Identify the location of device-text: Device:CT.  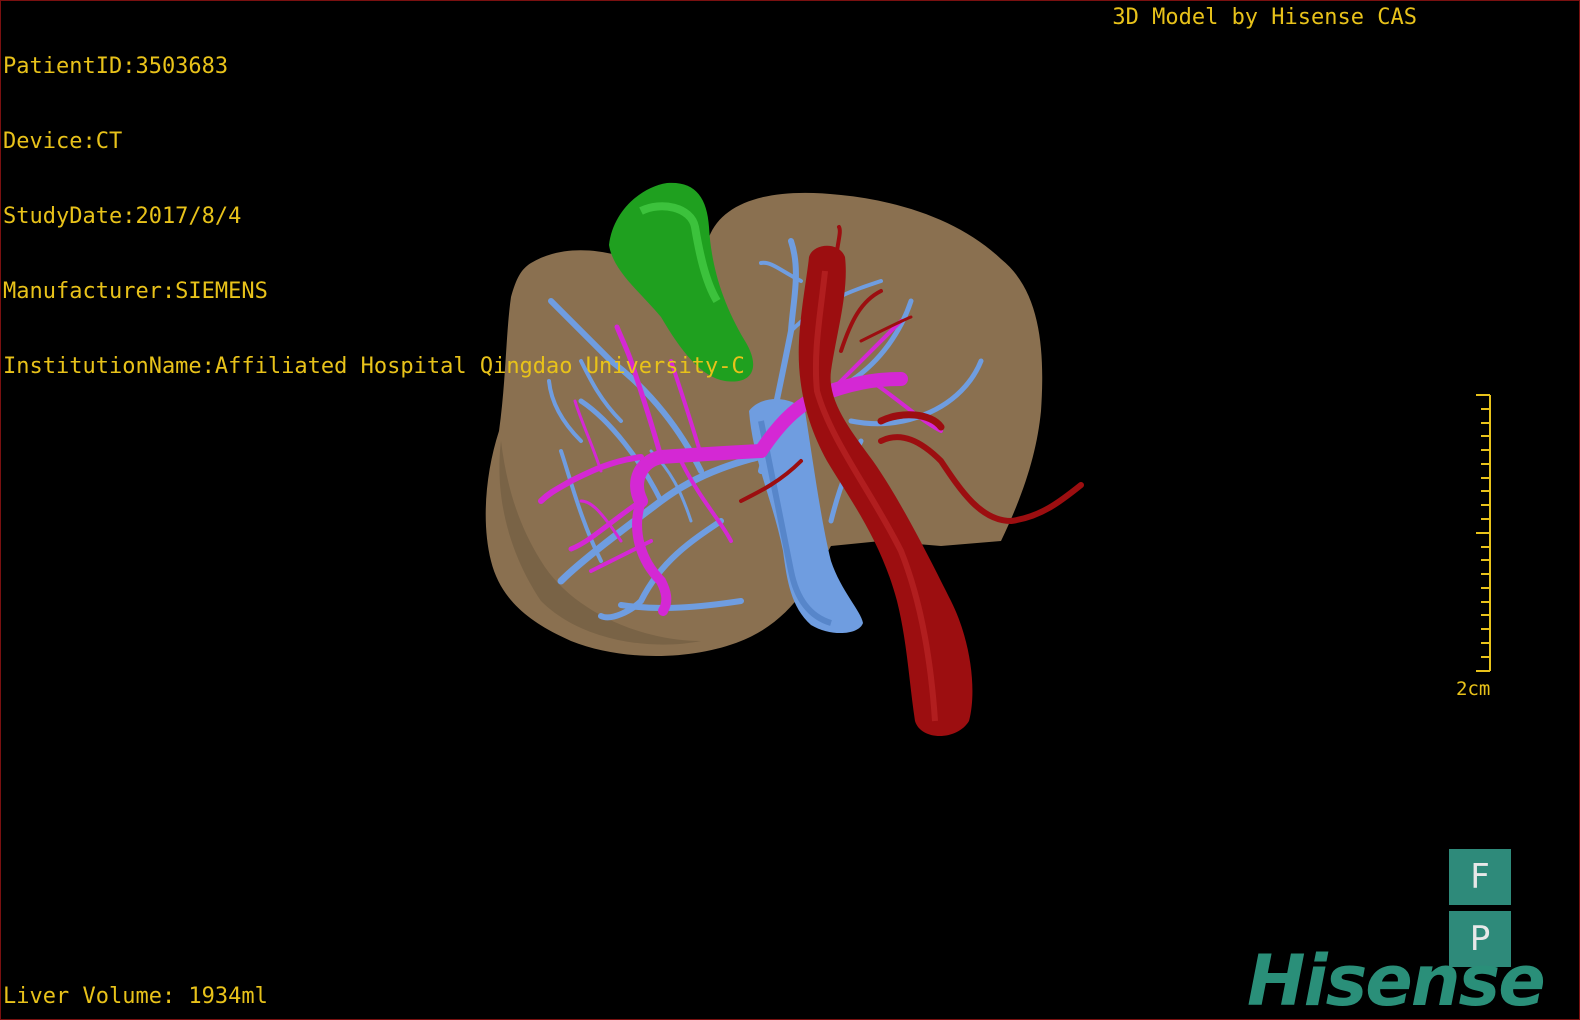
(63, 141).